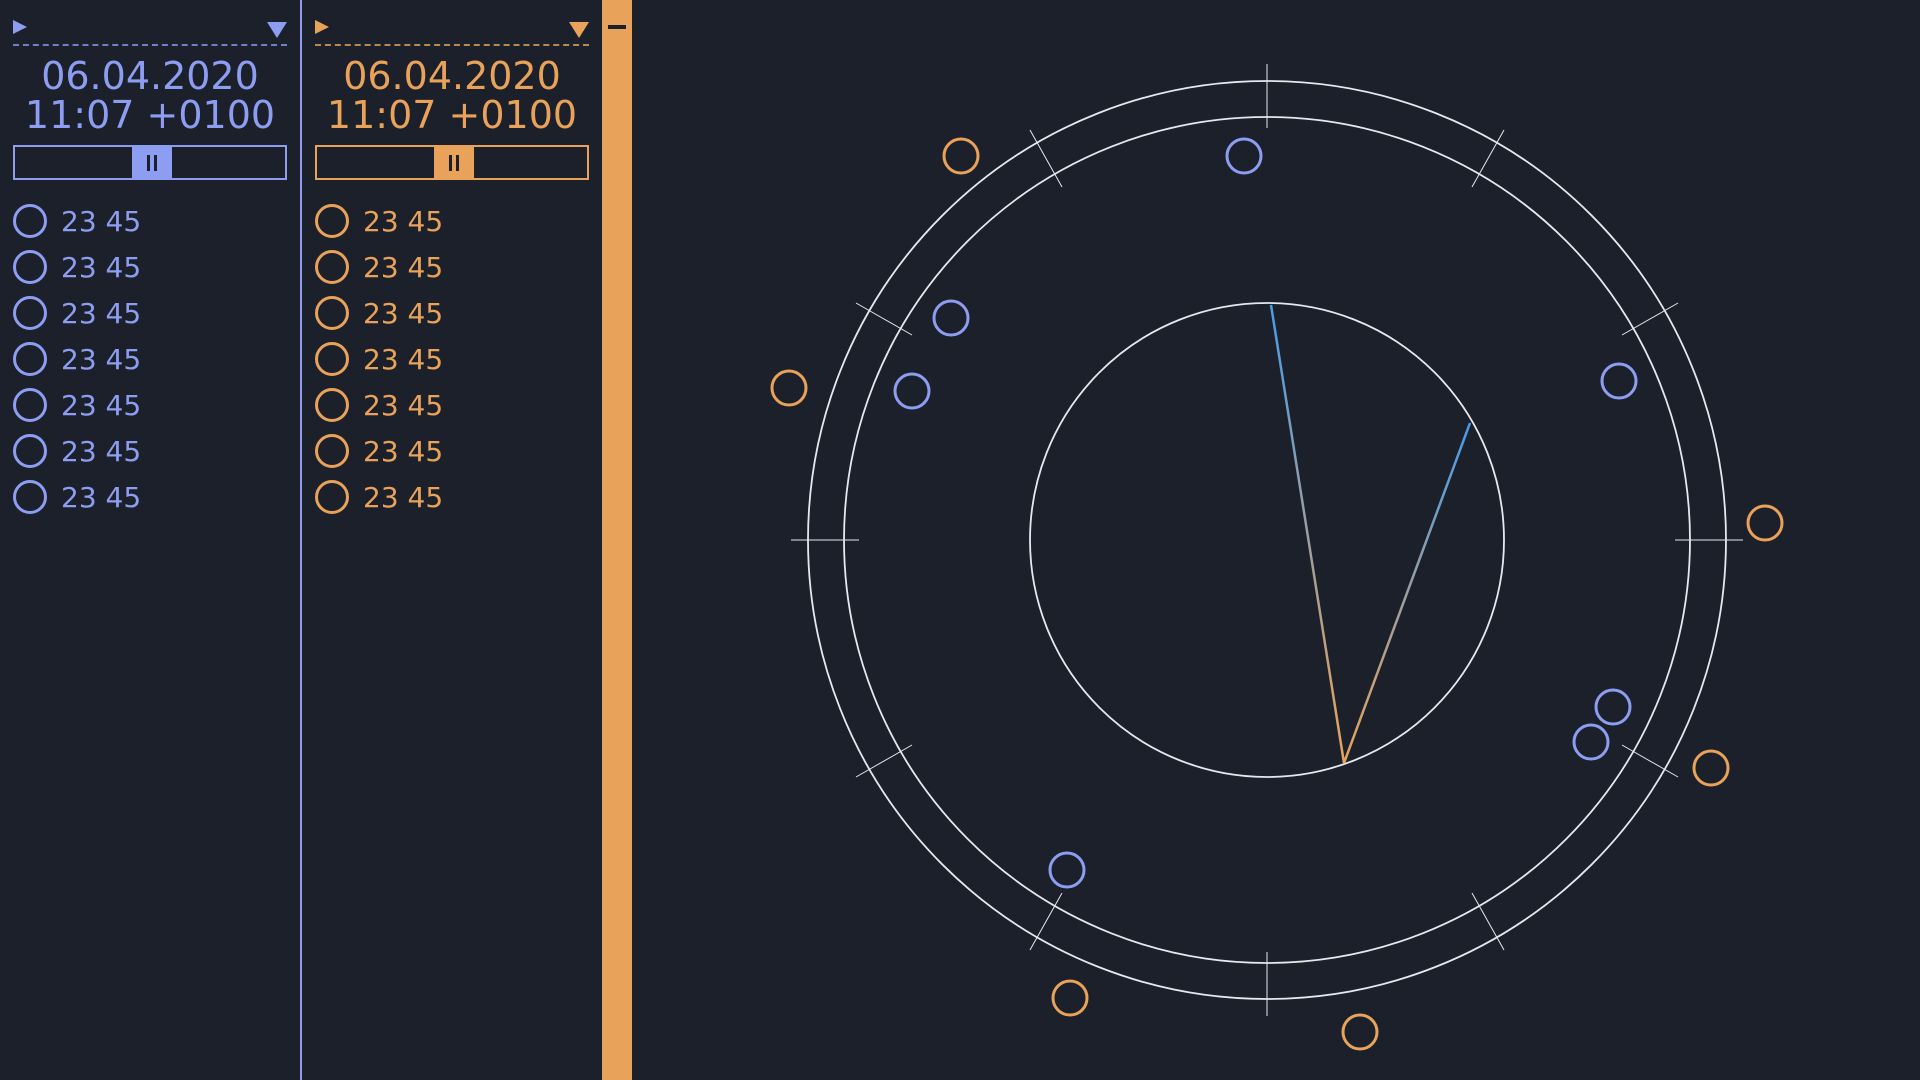 The height and width of the screenshot is (1080, 1920). I want to click on inner-ring, so click(1267, 540).